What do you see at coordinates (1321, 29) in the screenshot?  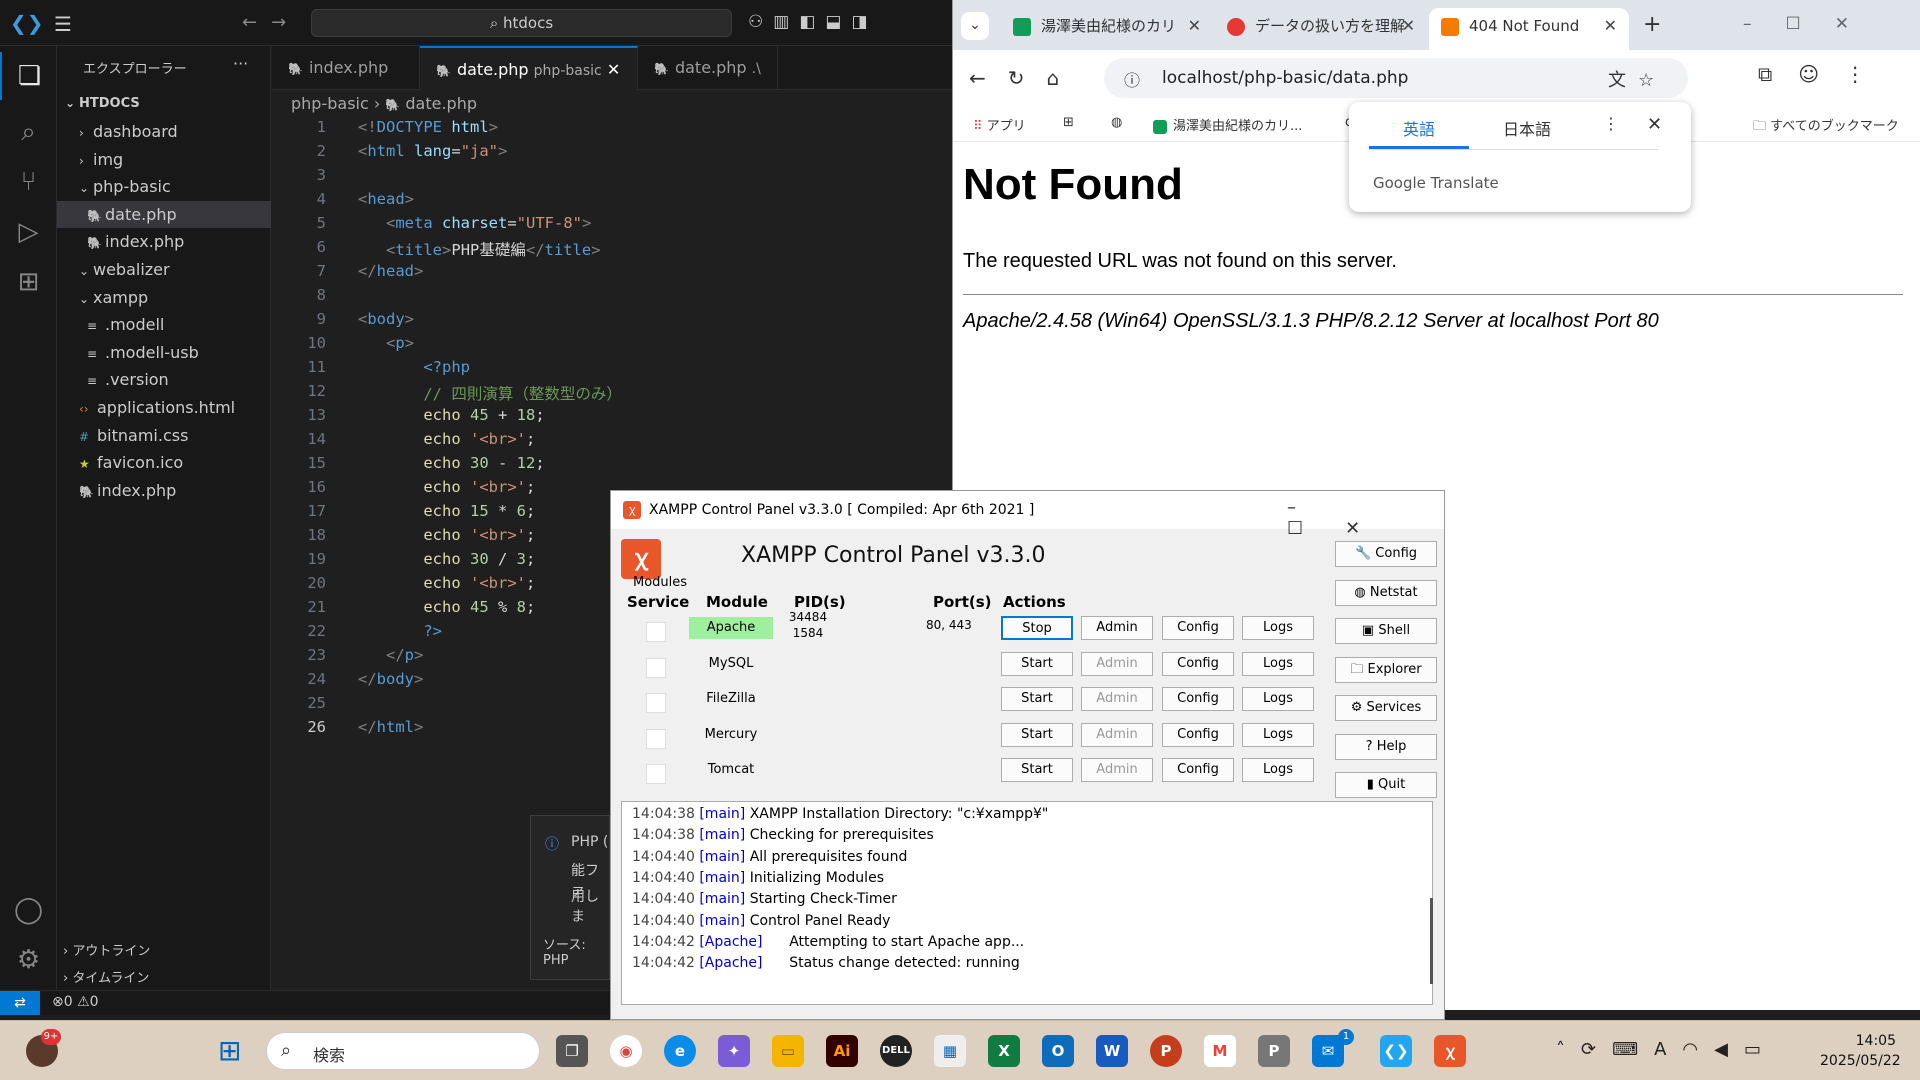 I see `chrome-tab-2: データの扱い方を理解 ✕` at bounding box center [1321, 29].